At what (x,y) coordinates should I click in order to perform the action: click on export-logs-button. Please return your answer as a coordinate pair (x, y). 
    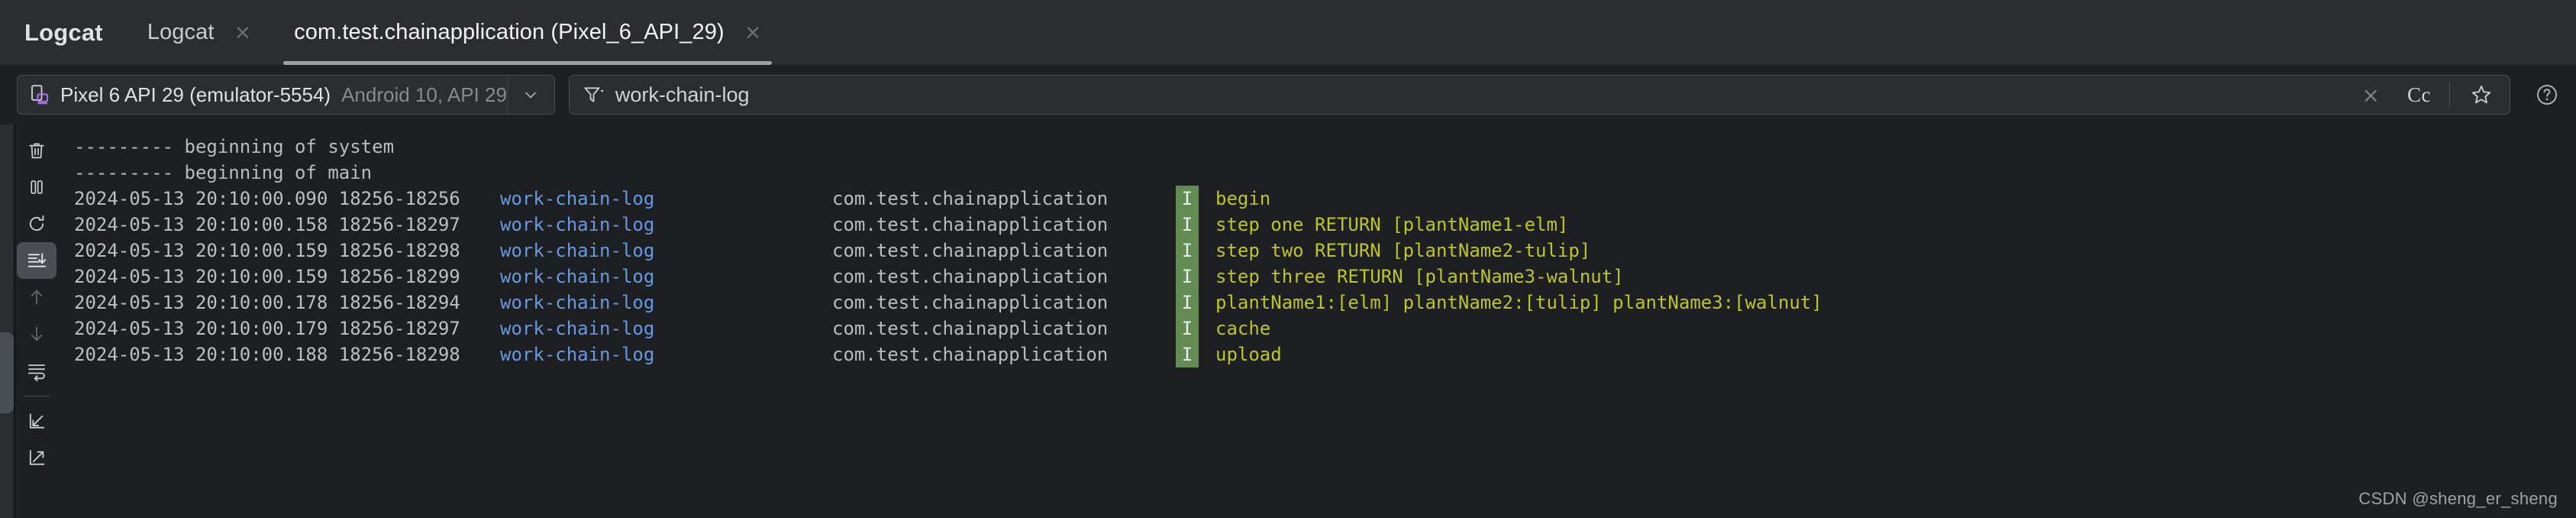
    Looking at the image, I should click on (36, 457).